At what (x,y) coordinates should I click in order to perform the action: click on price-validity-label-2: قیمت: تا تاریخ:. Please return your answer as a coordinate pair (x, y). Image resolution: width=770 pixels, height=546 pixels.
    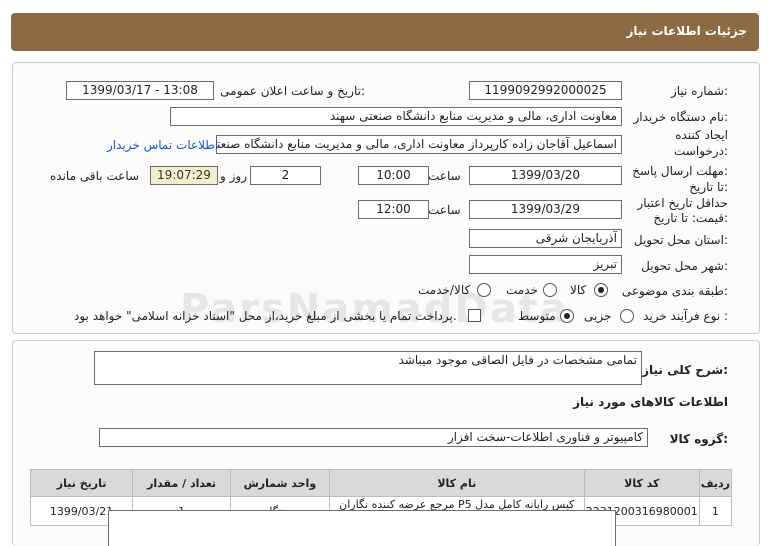
    Looking at the image, I should click on (690, 218).